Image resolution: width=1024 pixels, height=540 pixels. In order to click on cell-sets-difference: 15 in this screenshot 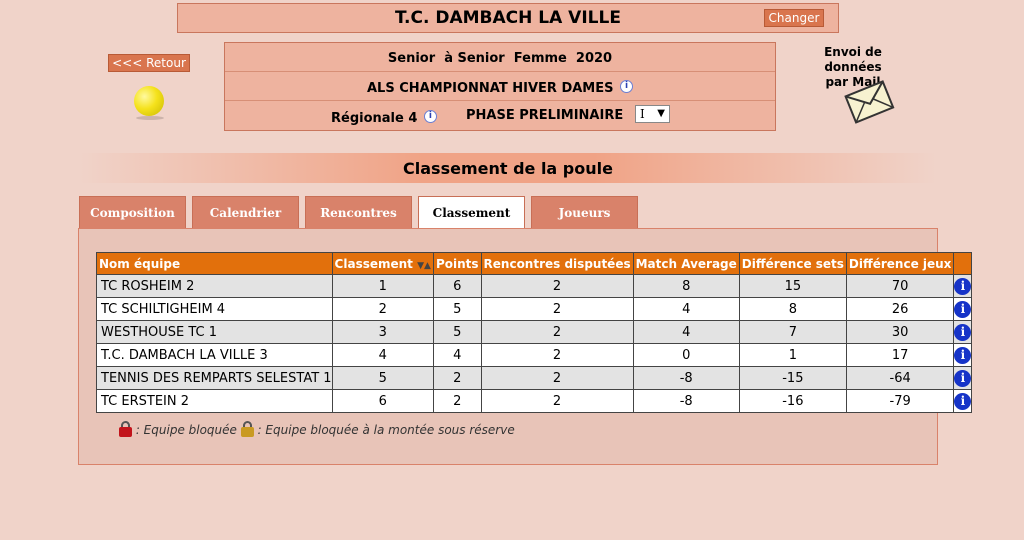, I will do `click(792, 286)`.